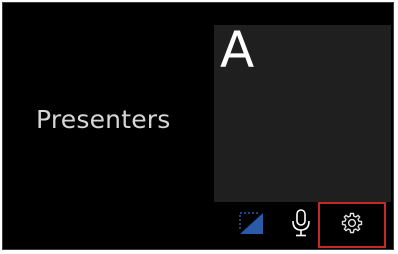 The height and width of the screenshot is (254, 398). I want to click on microphone-icon, so click(301, 225).